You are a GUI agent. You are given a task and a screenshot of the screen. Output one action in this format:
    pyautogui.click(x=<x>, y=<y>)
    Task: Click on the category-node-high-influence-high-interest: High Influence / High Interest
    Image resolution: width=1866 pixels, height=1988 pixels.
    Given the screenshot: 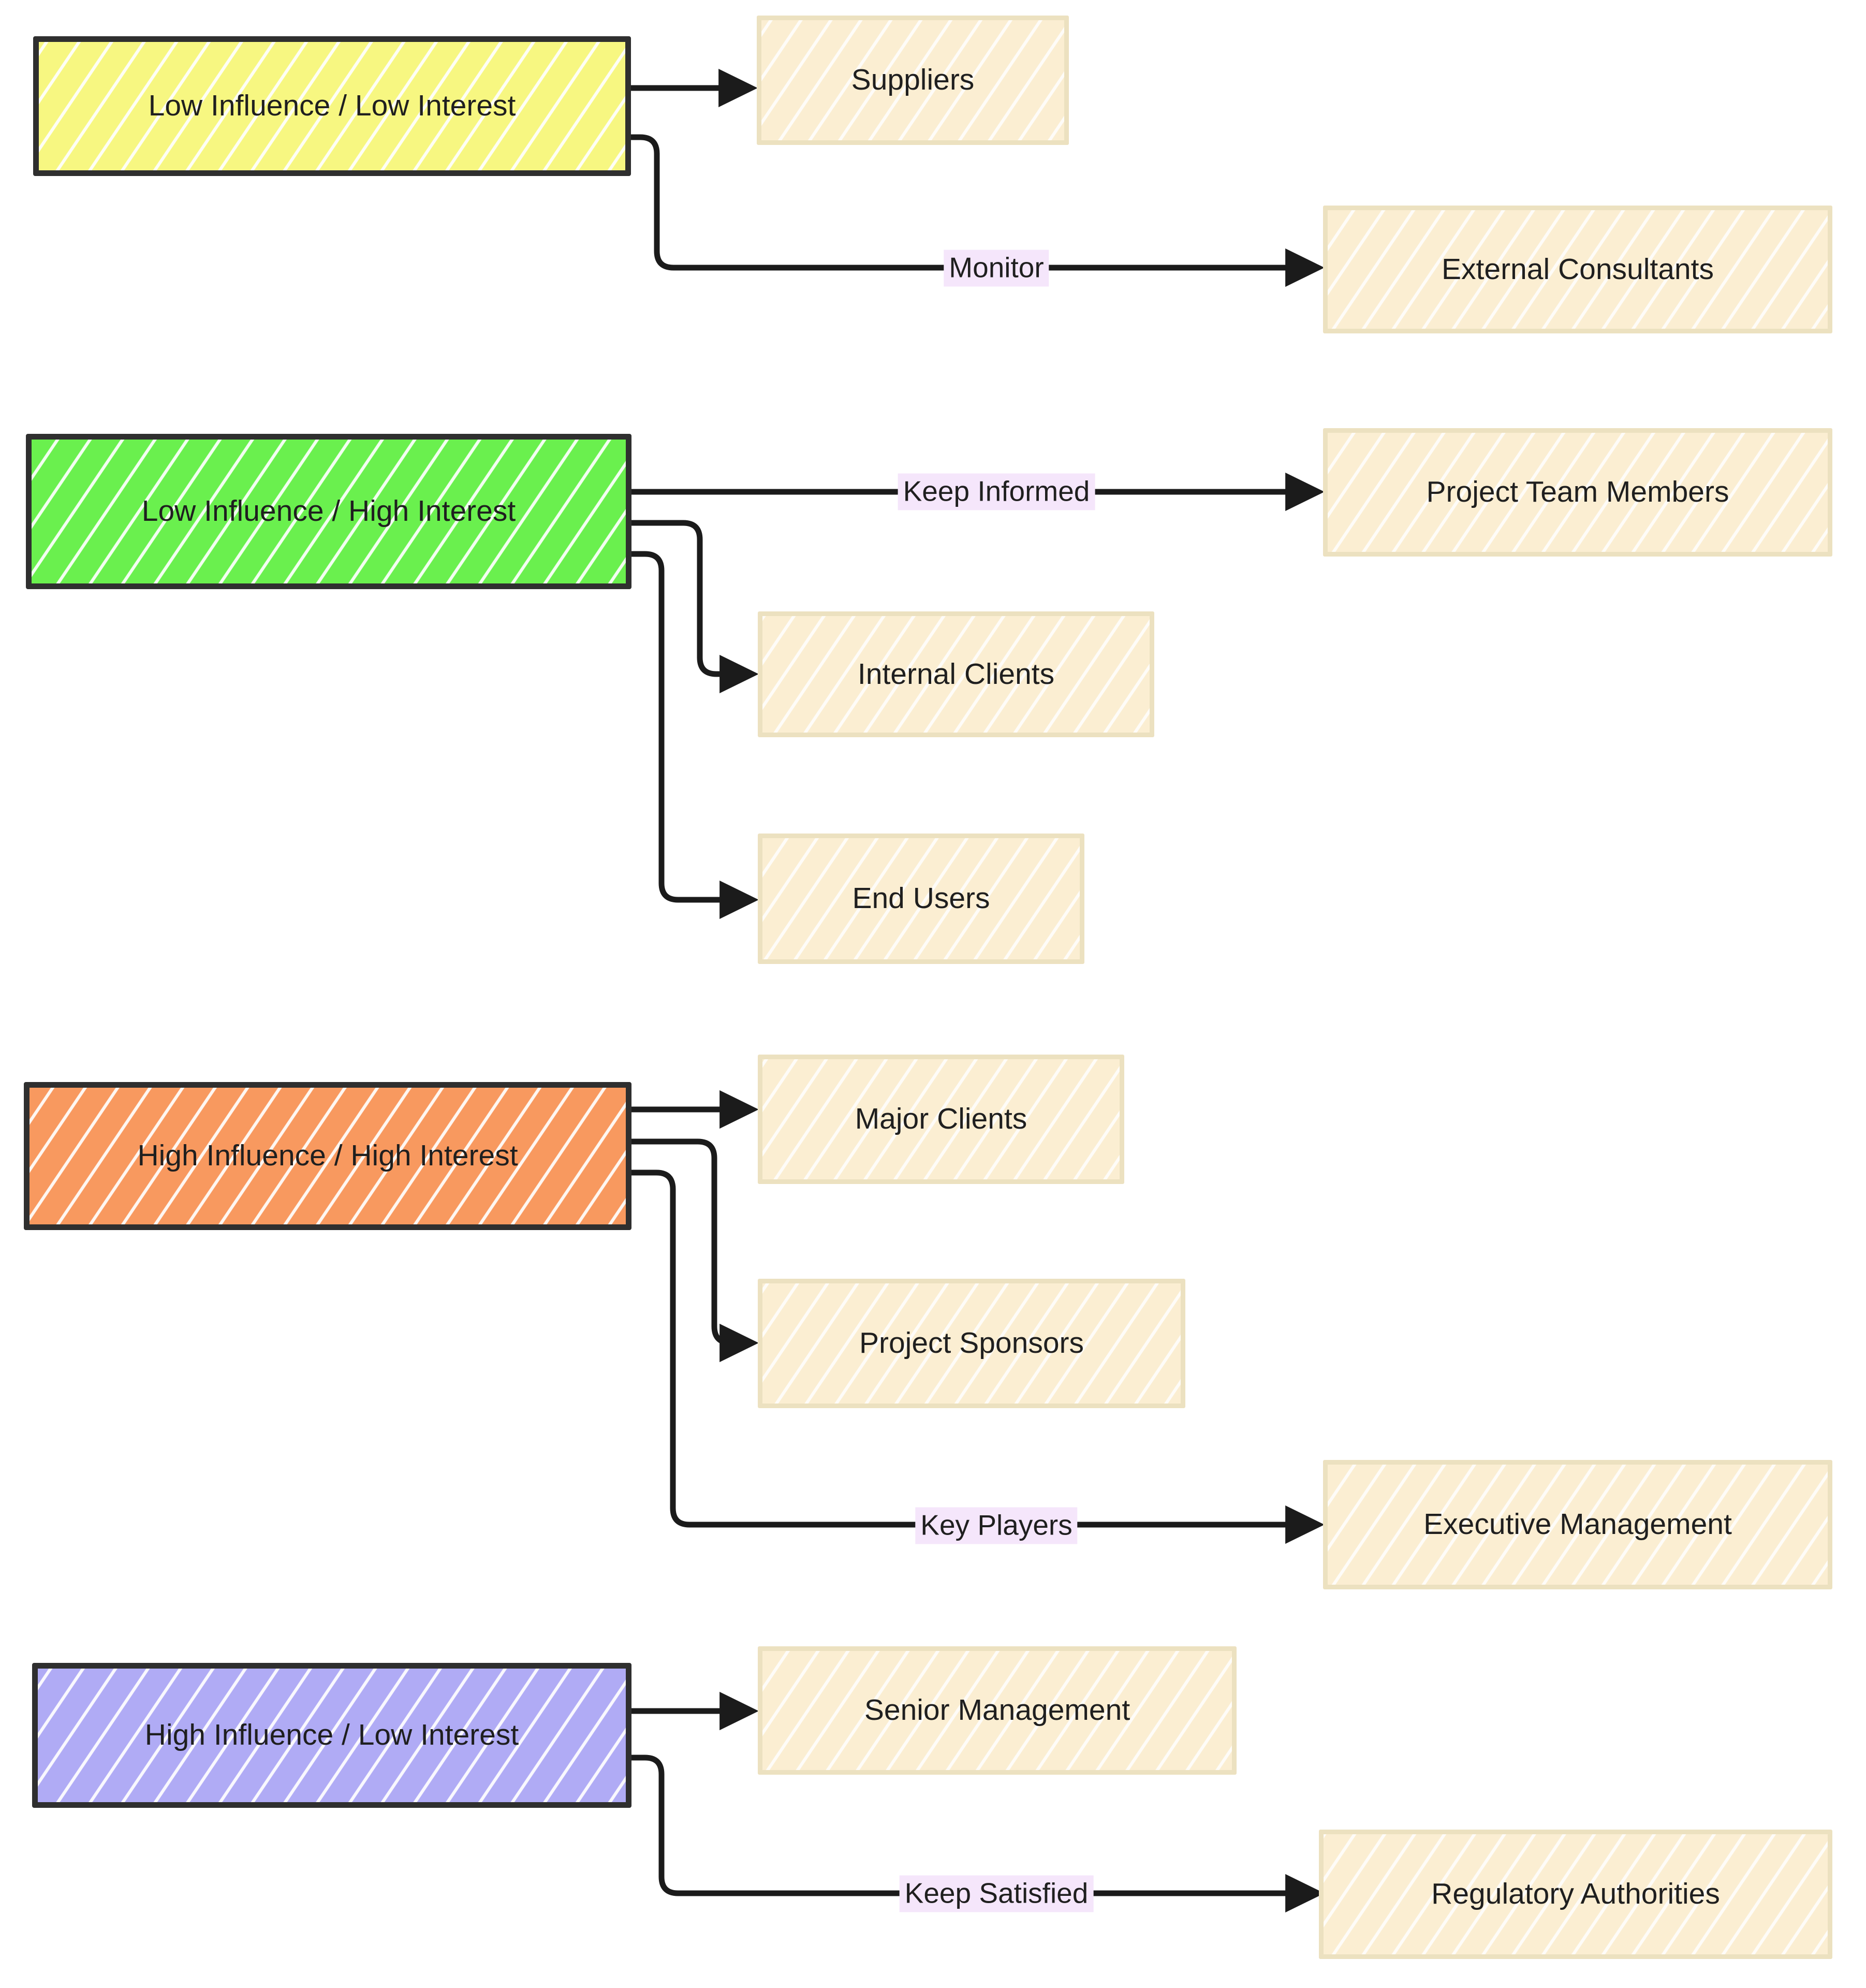 What is the action you would take?
    pyautogui.click(x=327, y=1156)
    